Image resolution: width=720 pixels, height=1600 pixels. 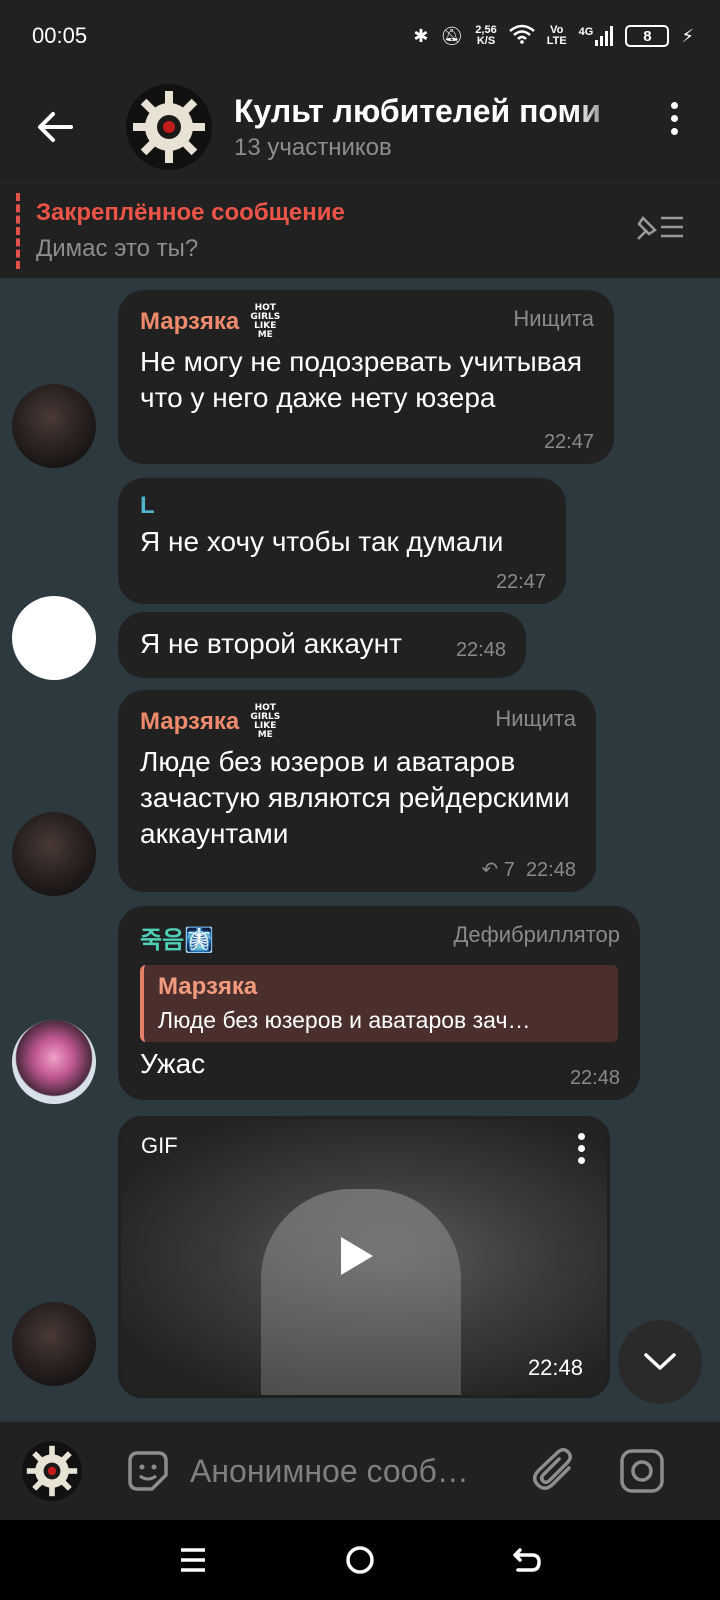 What do you see at coordinates (177, 940) in the screenshot?
I see `sender-name: 죽음🩻` at bounding box center [177, 940].